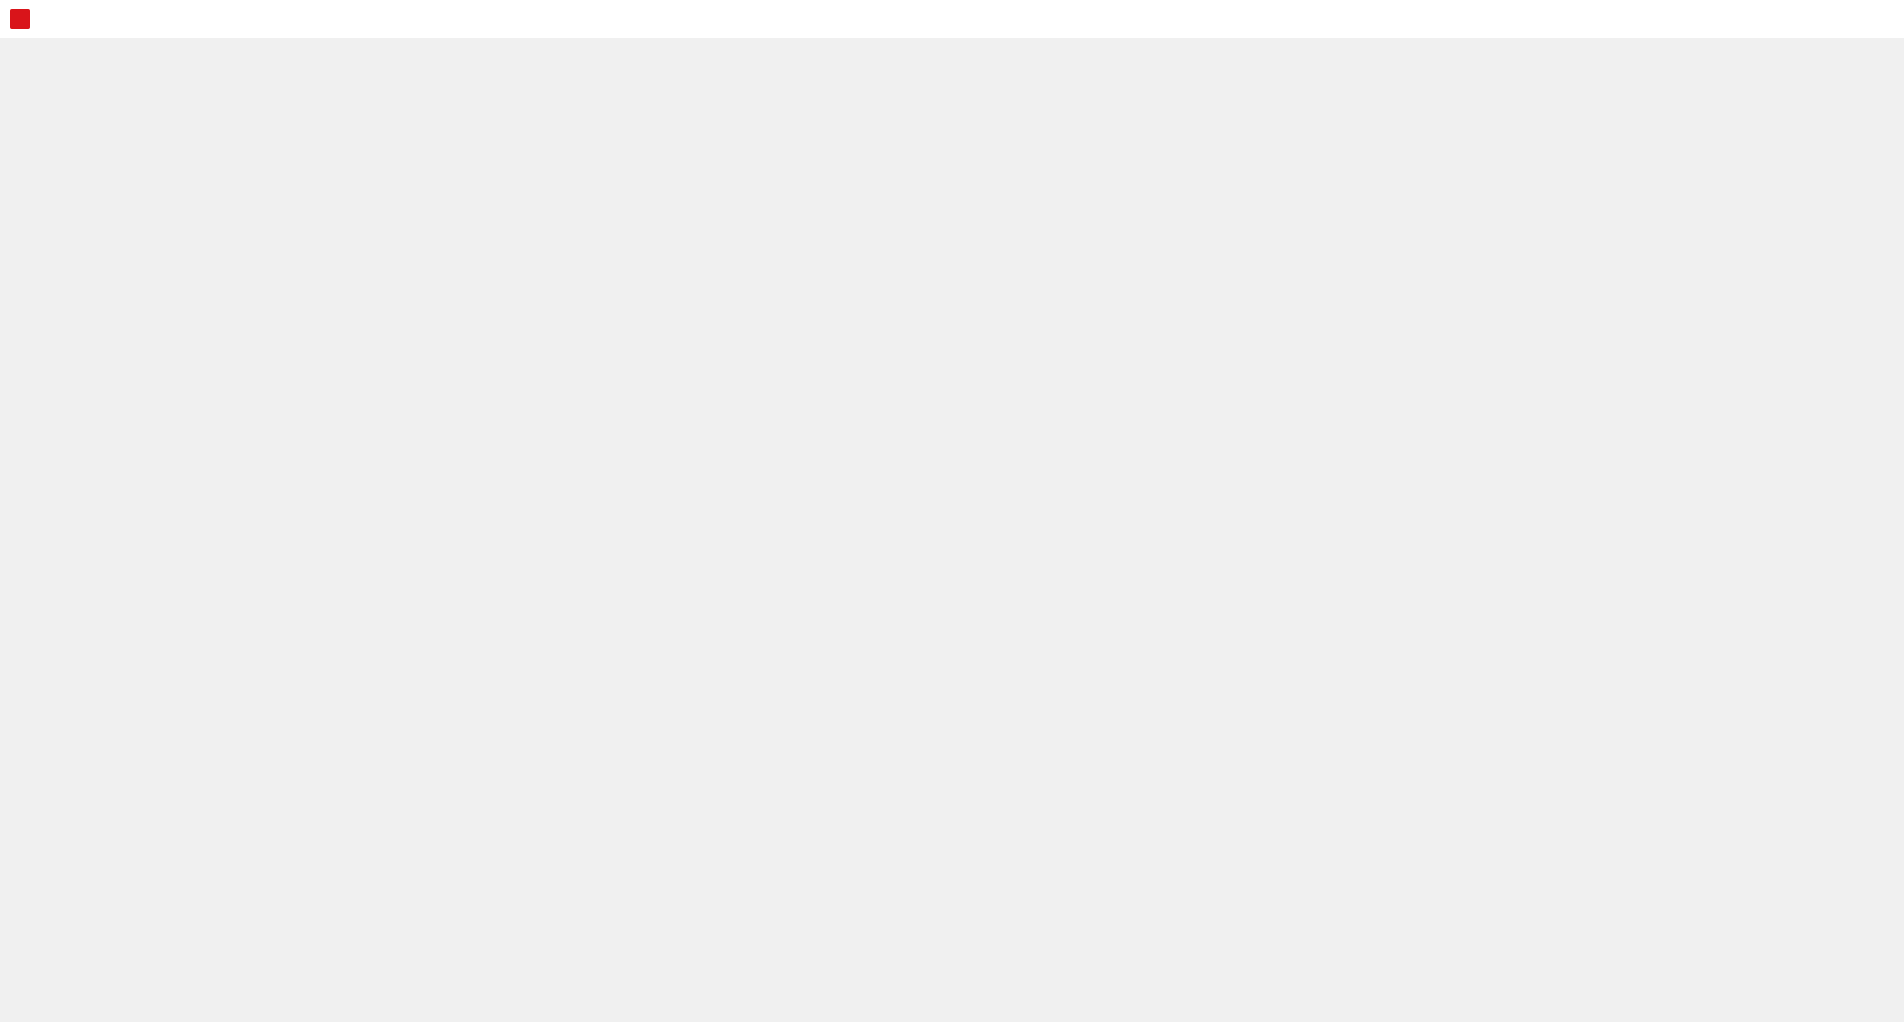 The height and width of the screenshot is (1022, 1904). Describe the element at coordinates (952, 19) in the screenshot. I see `title-bar` at that location.